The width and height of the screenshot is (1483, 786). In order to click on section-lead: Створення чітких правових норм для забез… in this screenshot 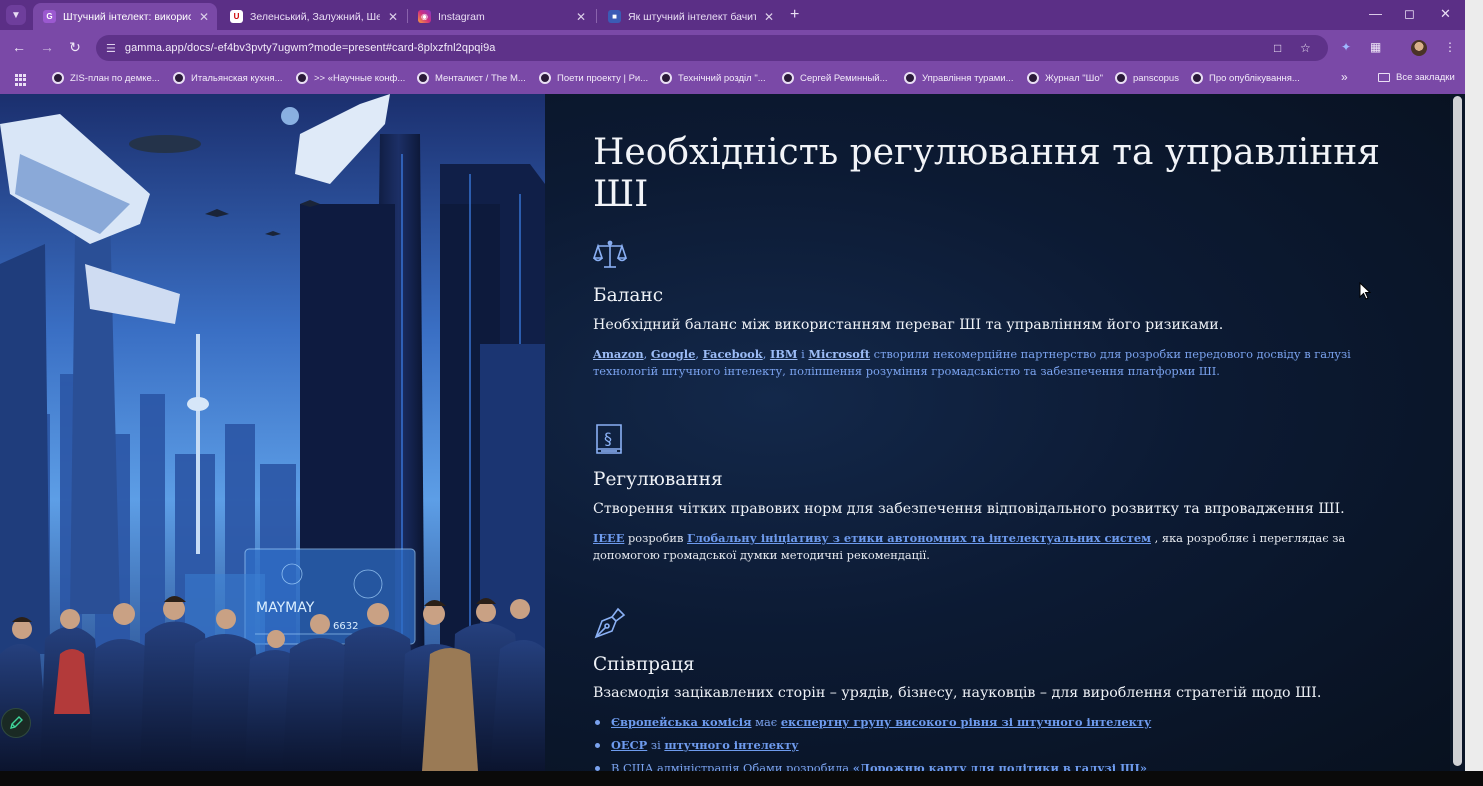, I will do `click(969, 509)`.